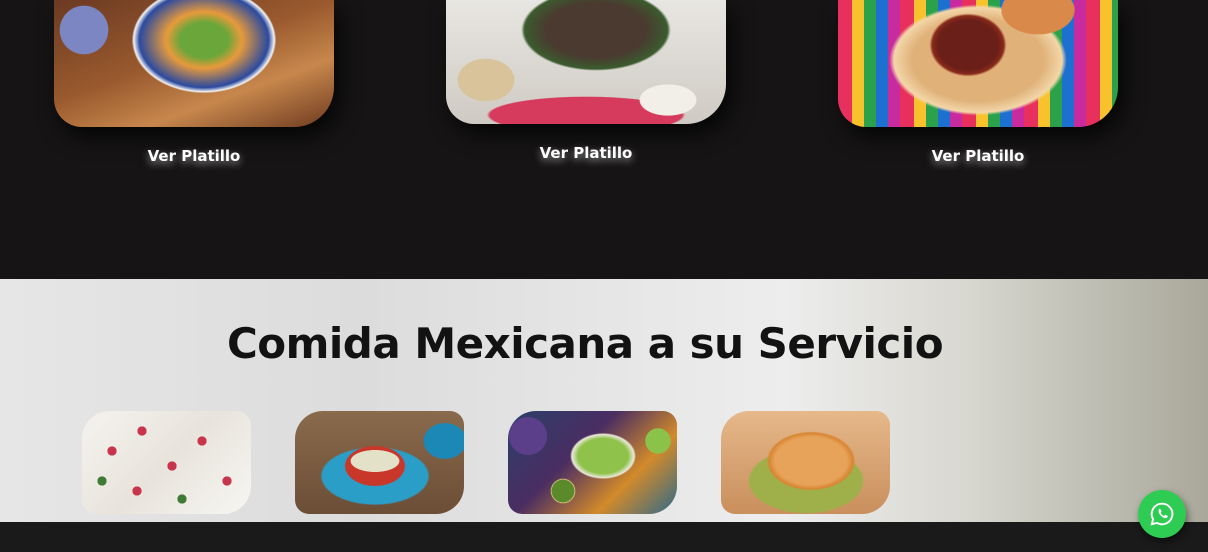  What do you see at coordinates (978, 63) in the screenshot?
I see `dish-image-cochinita` at bounding box center [978, 63].